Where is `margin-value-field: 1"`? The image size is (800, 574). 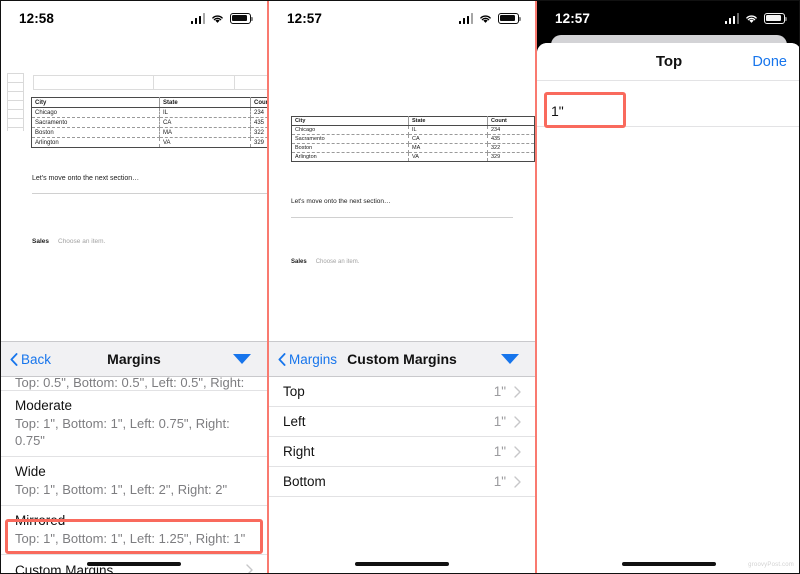
margin-value-field: 1" is located at coordinates (668, 111).